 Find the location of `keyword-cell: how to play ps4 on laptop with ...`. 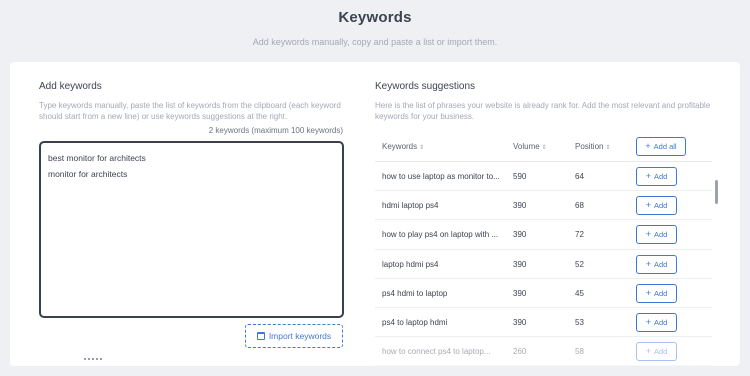

keyword-cell: how to play ps4 on laptop with ... is located at coordinates (440, 235).